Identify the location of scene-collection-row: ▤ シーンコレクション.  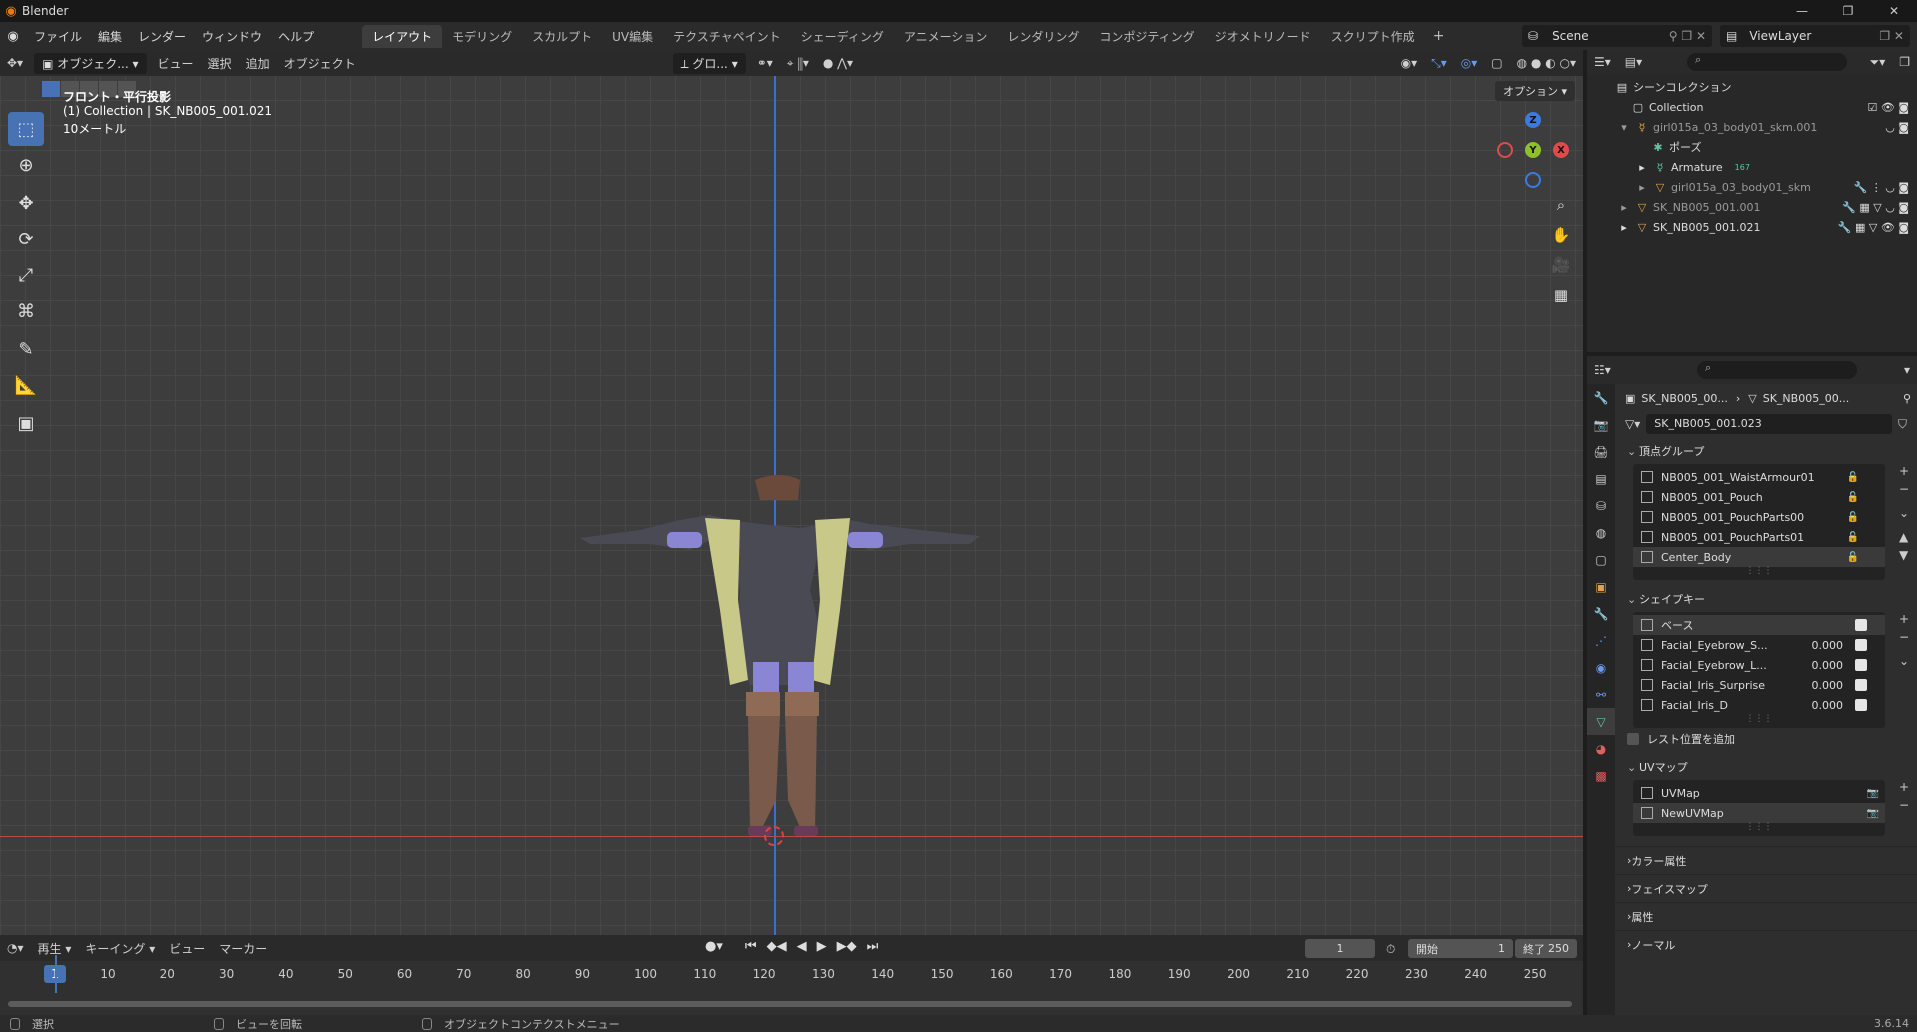
(1752, 87).